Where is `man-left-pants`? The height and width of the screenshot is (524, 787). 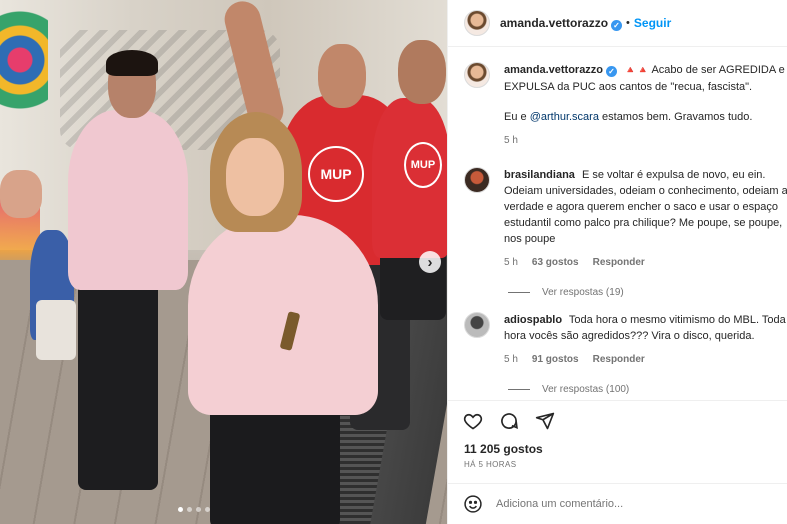 man-left-pants is located at coordinates (118, 380).